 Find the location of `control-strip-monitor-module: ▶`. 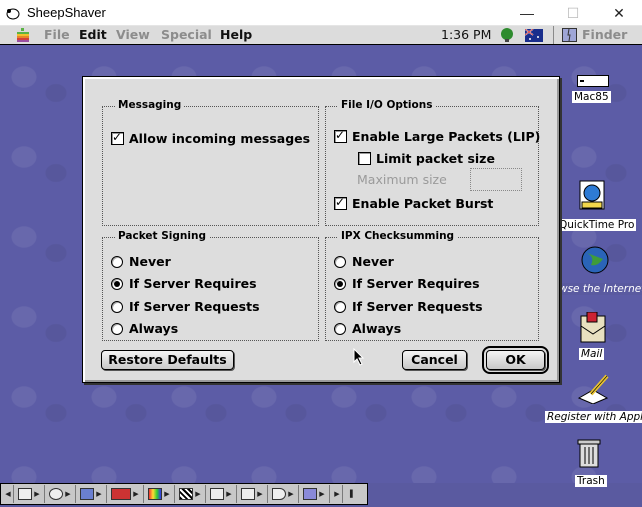

control-strip-monitor-module: ▶ is located at coordinates (29, 494).